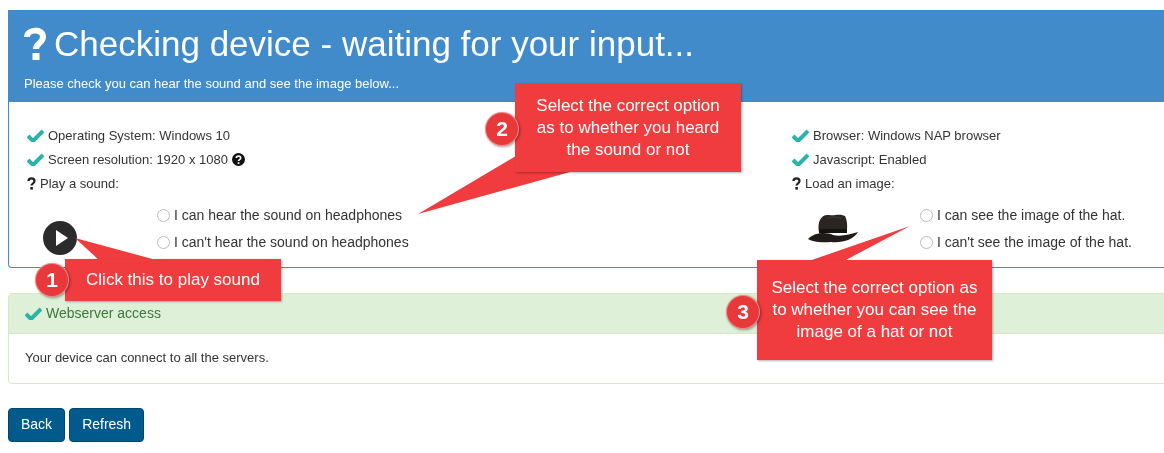  I want to click on status-text: Screen resolution: 1920 x 1080, so click(138, 159).